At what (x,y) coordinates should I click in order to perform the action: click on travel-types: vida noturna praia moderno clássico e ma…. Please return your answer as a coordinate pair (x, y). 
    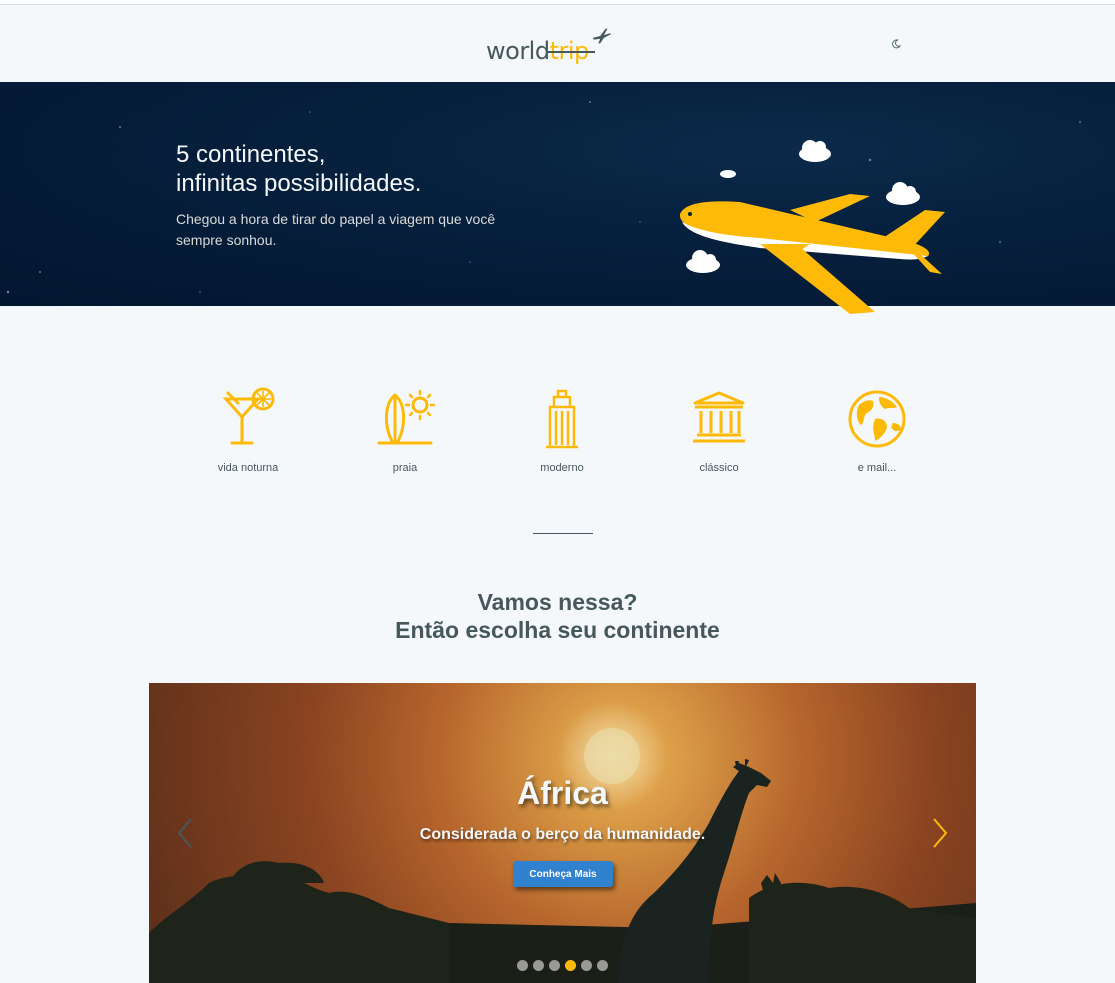
    Looking at the image, I should click on (557, 440).